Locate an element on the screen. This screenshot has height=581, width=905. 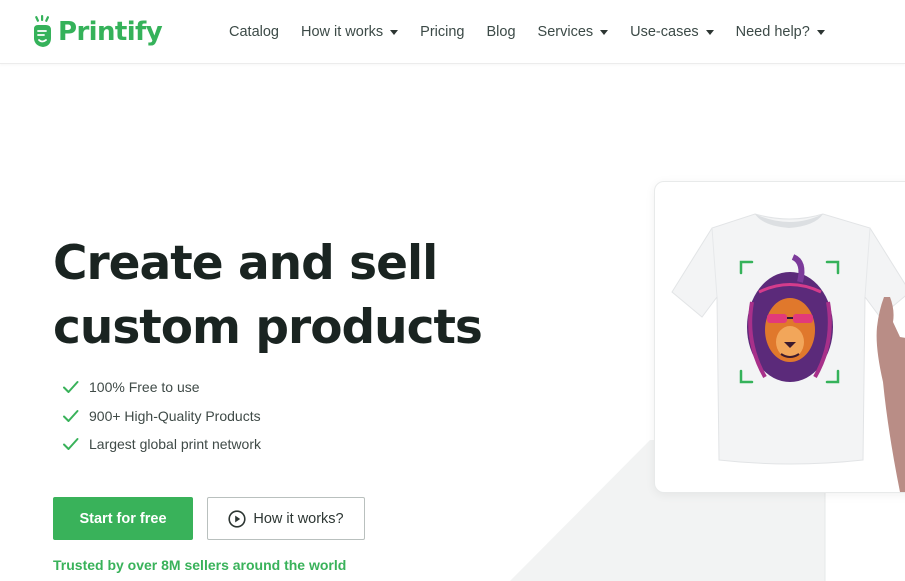
nav-blog-label: Blog is located at coordinates (501, 31).